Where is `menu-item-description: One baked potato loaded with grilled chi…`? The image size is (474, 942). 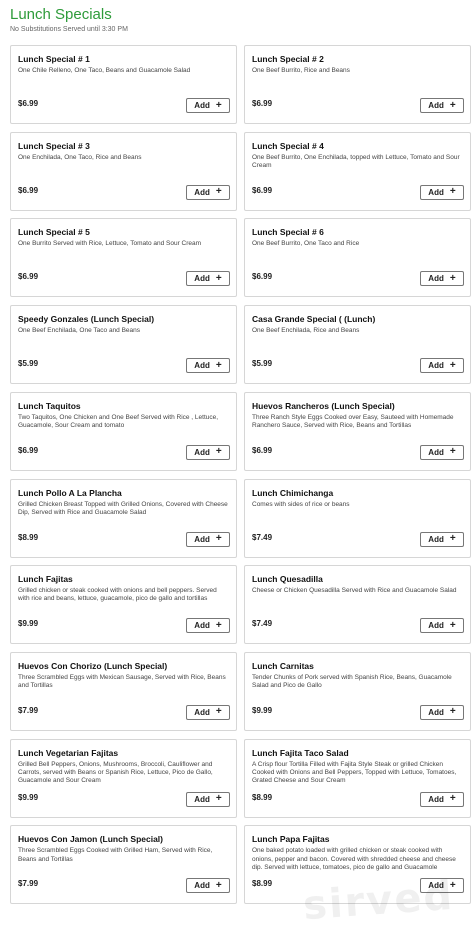 menu-item-description: One baked potato loaded with grilled chi… is located at coordinates (354, 859).